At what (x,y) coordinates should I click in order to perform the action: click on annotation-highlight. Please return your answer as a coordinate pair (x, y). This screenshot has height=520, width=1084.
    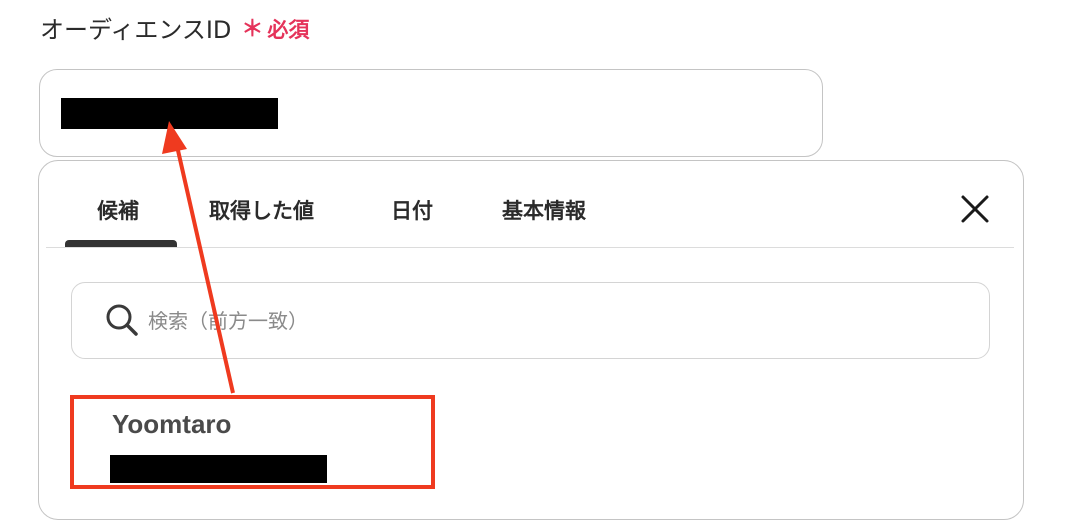
    Looking at the image, I should click on (252, 442).